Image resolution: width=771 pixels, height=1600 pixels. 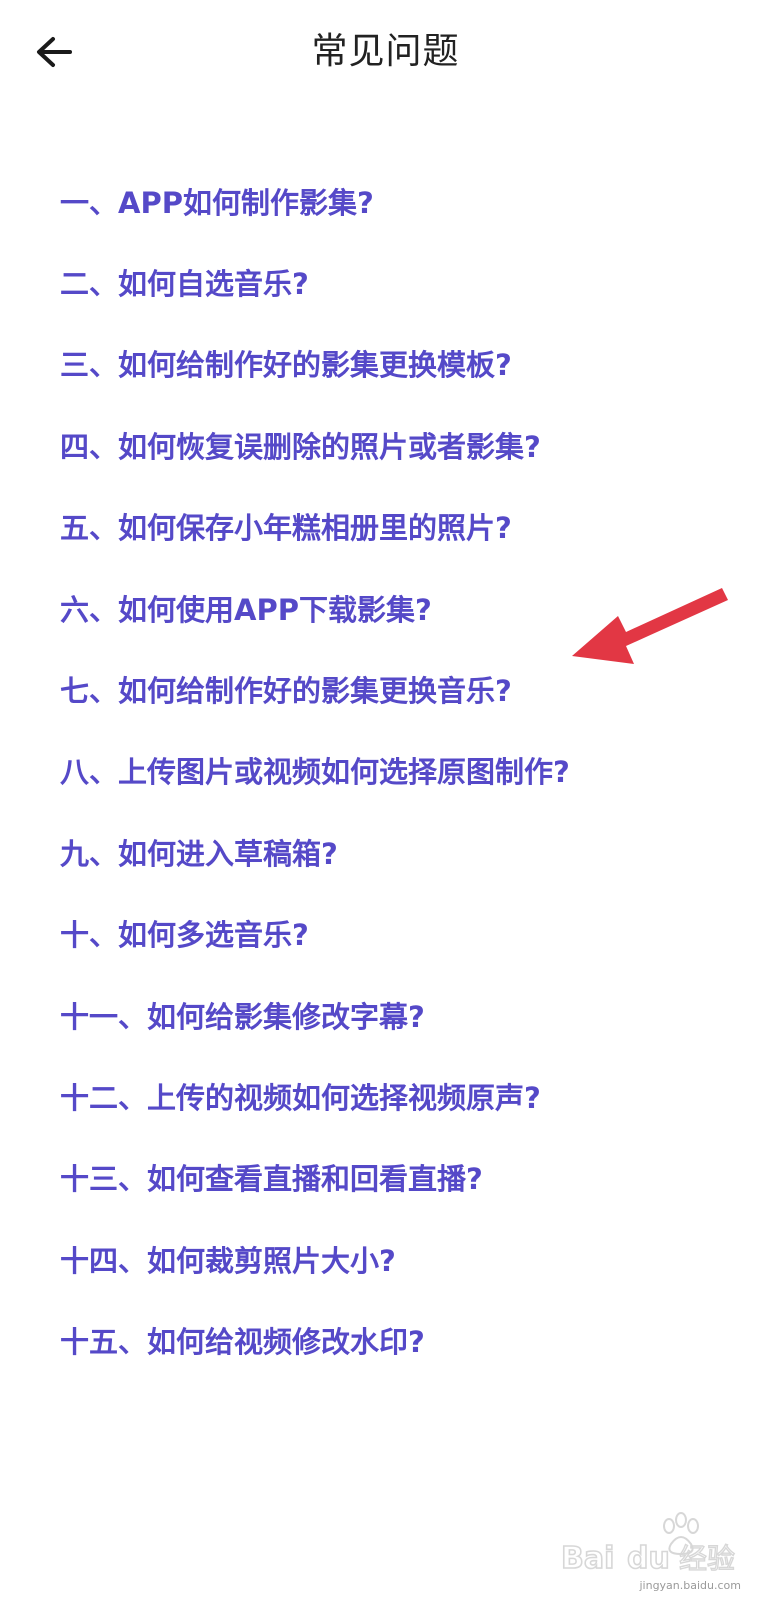 What do you see at coordinates (405, 526) in the screenshot?
I see `faq-item-5: 五、如何保存小年糕相册里的照片?` at bounding box center [405, 526].